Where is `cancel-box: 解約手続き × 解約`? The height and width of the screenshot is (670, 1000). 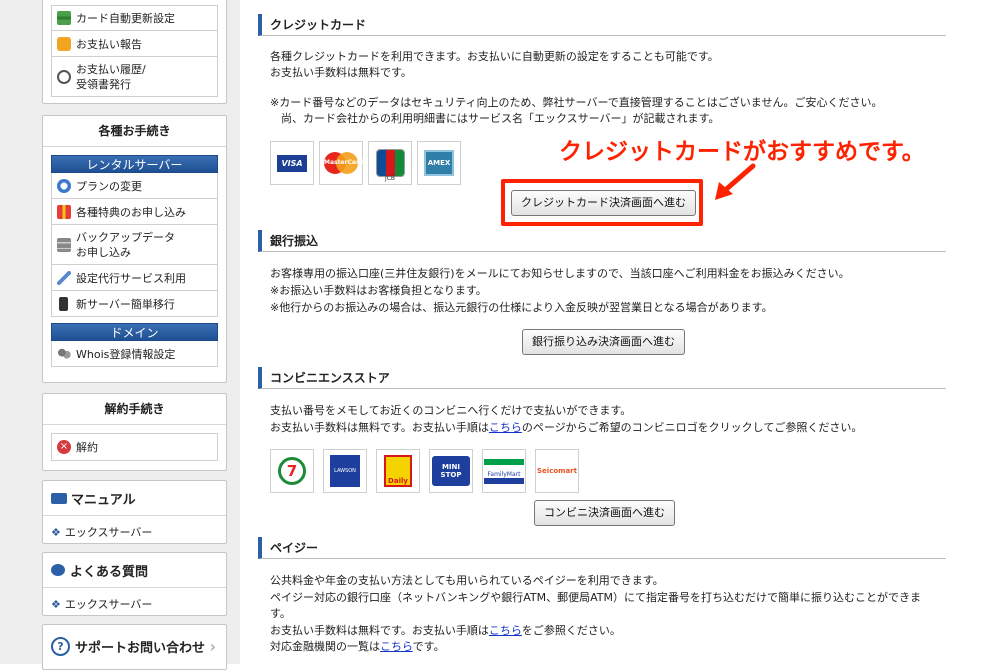
cancel-box: 解約手続き × 解約 is located at coordinates (134, 432).